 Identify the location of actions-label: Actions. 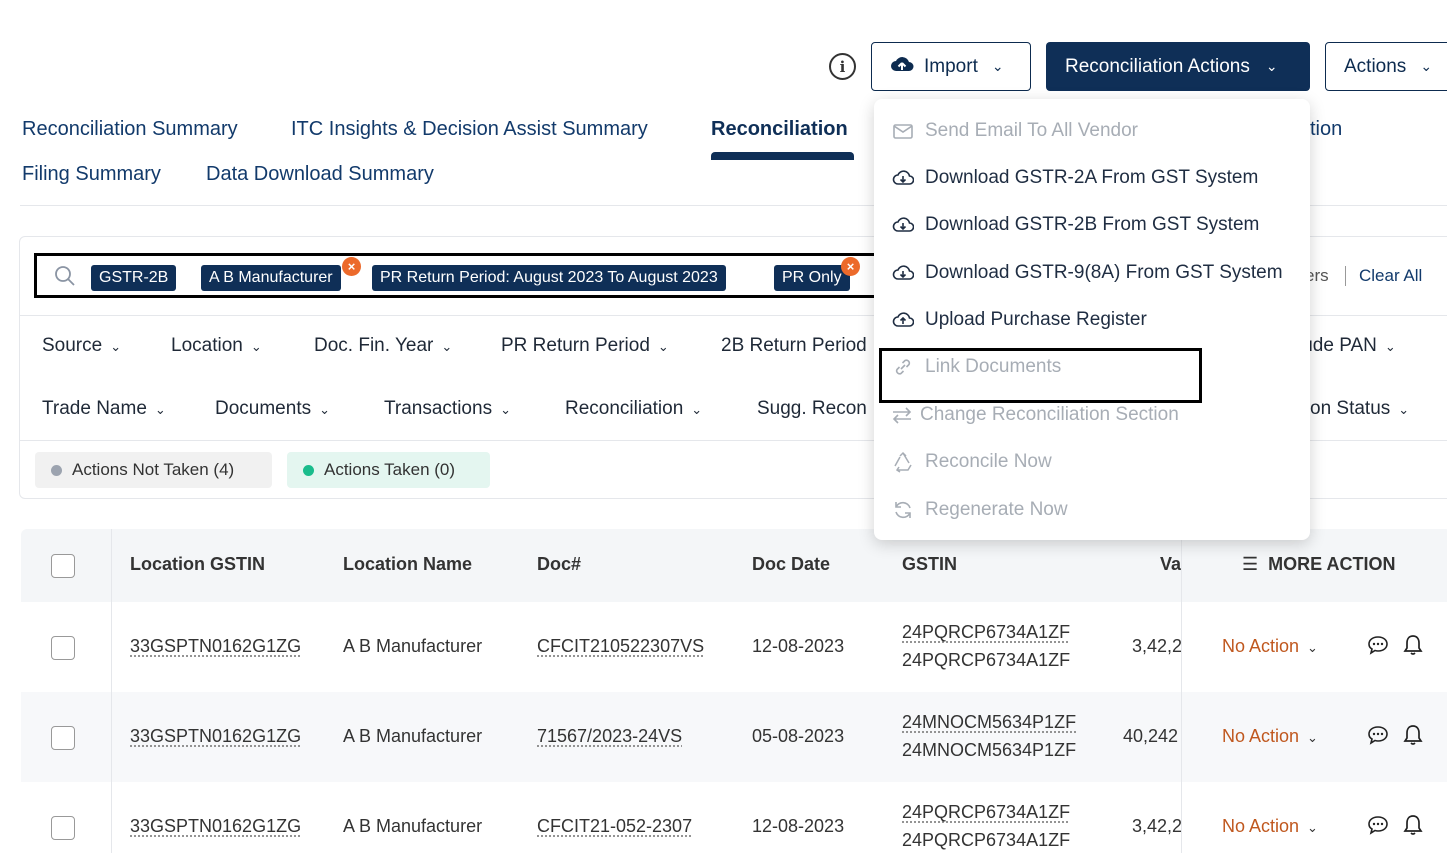
(1375, 66).